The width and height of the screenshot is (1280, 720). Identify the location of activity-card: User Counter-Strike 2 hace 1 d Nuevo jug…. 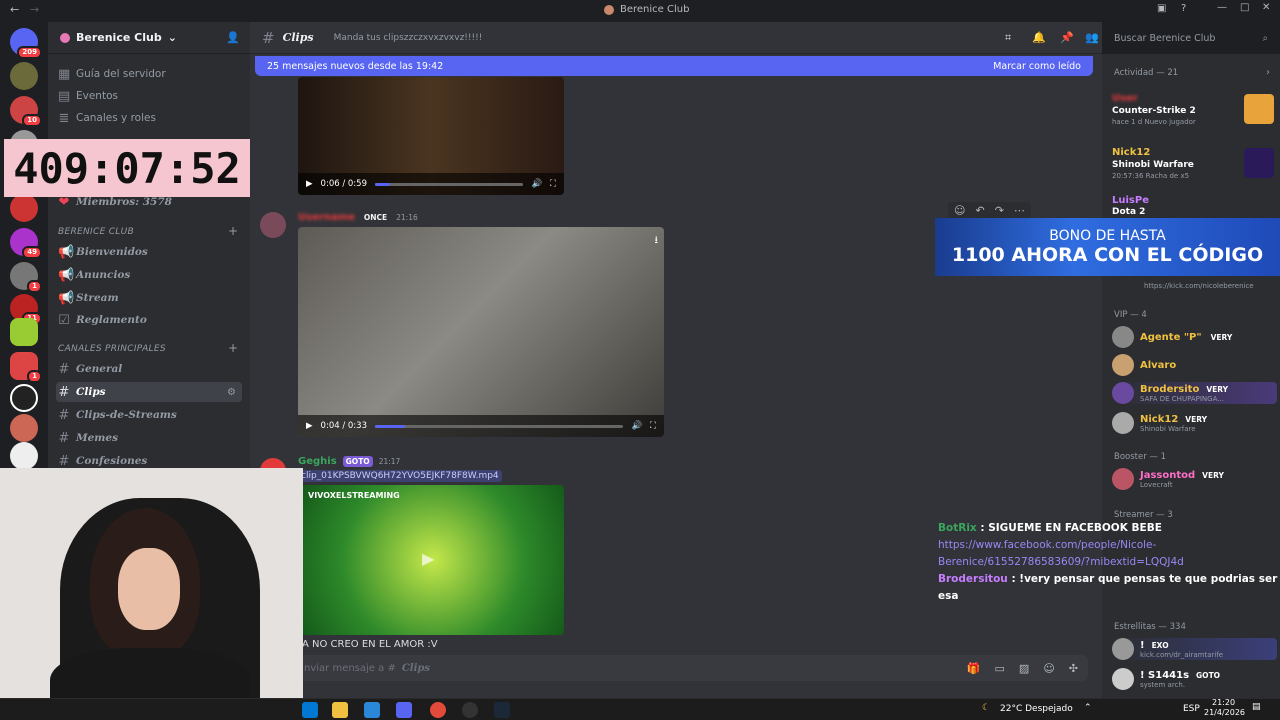
(1194, 109).